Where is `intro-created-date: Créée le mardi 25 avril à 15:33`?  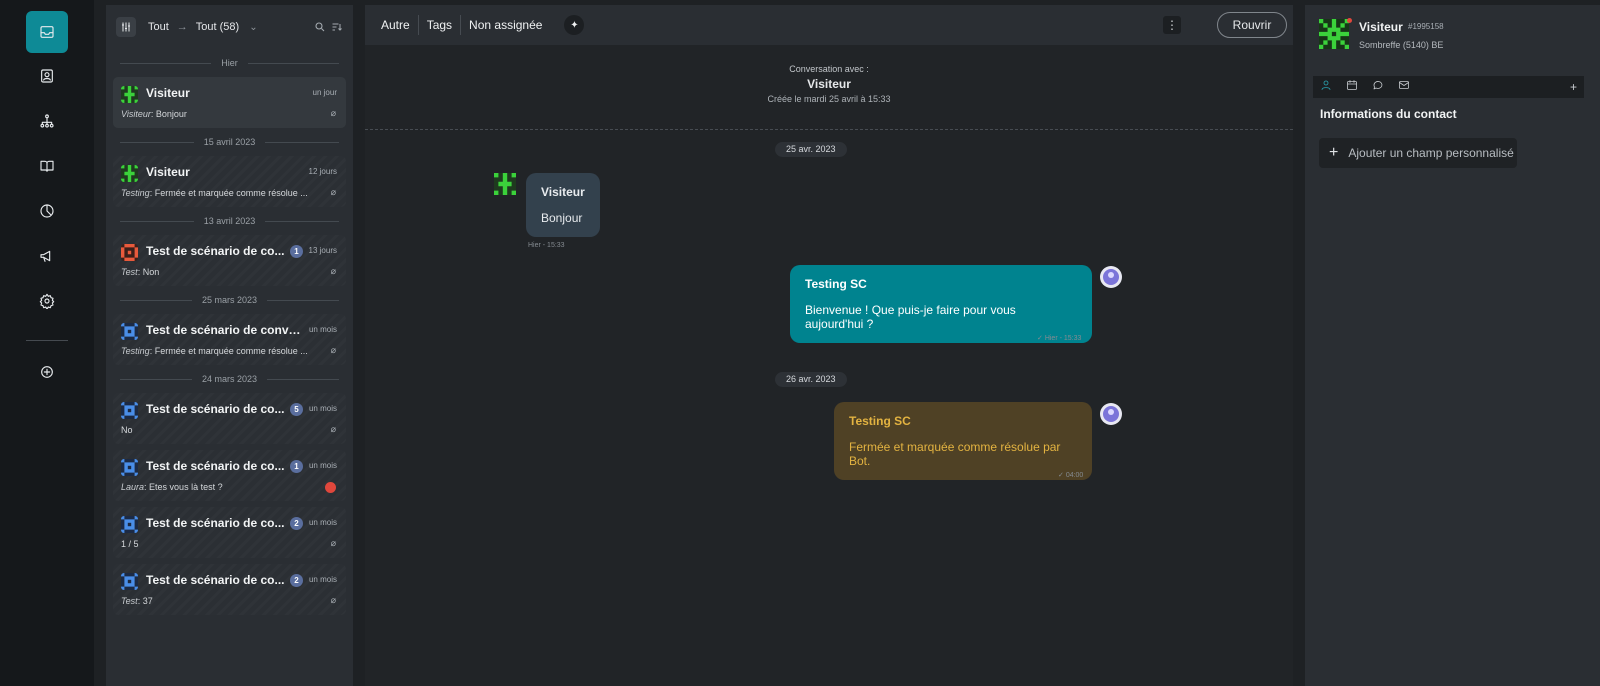 intro-created-date: Créée le mardi 25 avril à 15:33 is located at coordinates (829, 99).